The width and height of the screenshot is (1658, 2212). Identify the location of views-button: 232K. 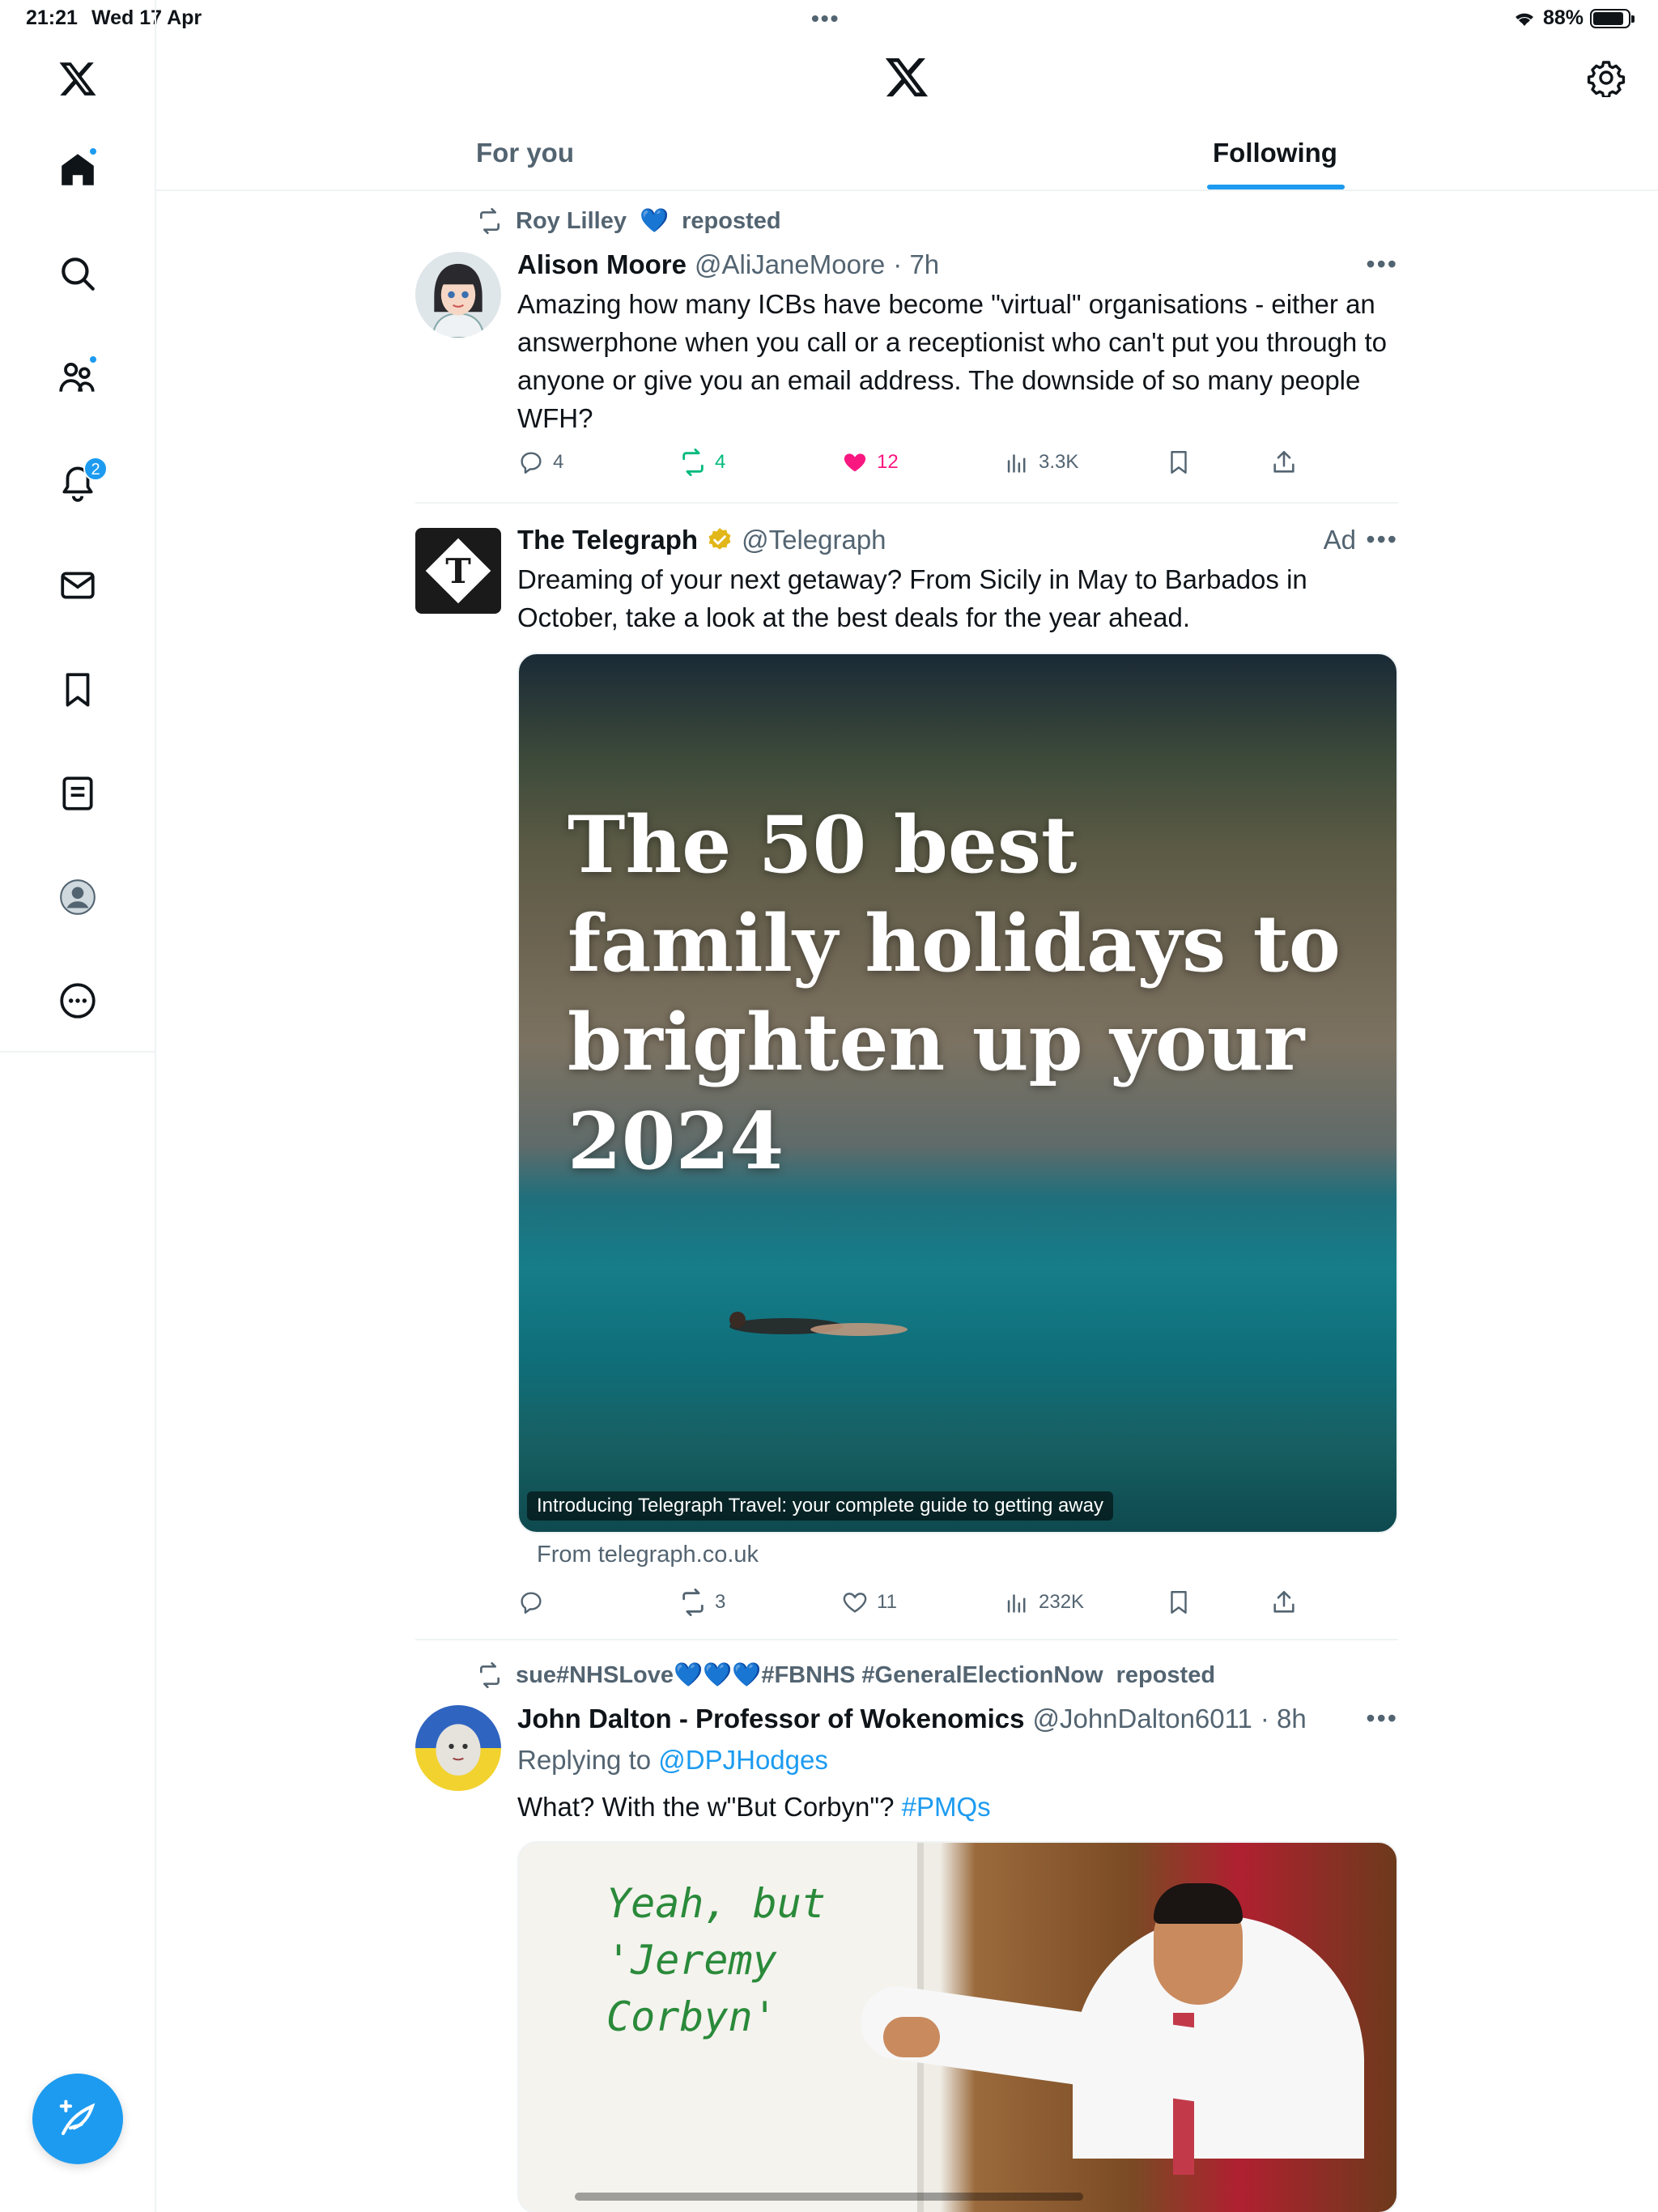
(1043, 1603).